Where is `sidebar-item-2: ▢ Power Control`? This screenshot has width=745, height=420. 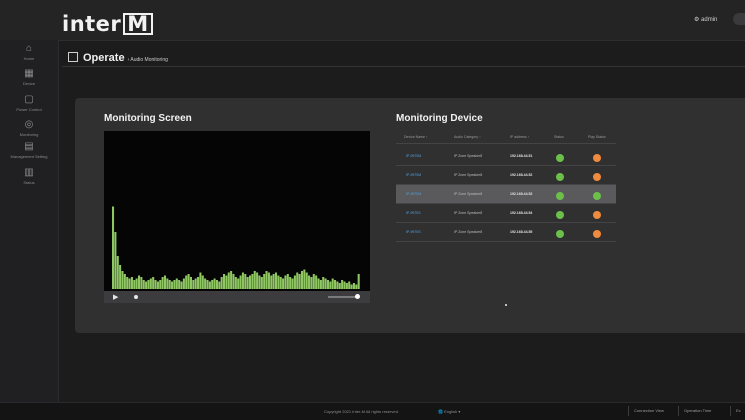
sidebar-item-2: ▢ Power Control is located at coordinates (29, 103).